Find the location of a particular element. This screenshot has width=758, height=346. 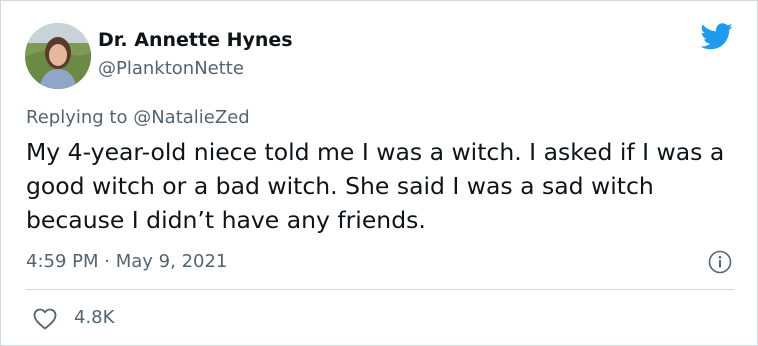

tweet-timestamp: 4:59 PM · May 9, 2021 is located at coordinates (126, 261).